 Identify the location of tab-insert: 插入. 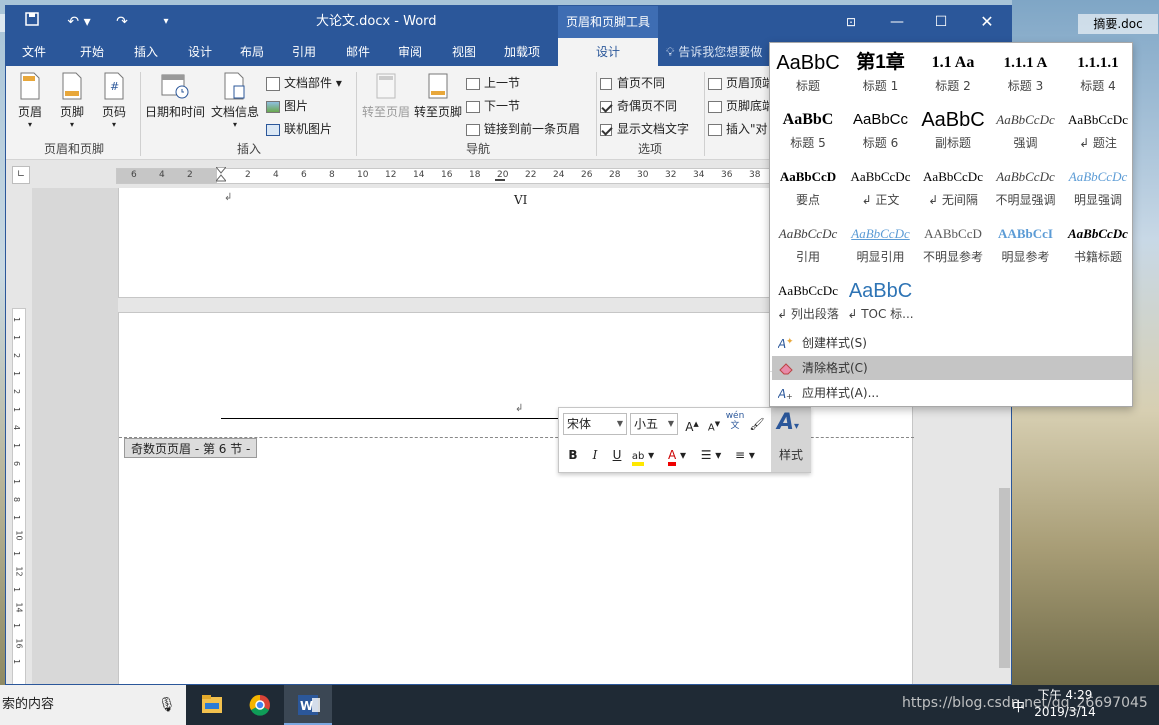
(146, 52).